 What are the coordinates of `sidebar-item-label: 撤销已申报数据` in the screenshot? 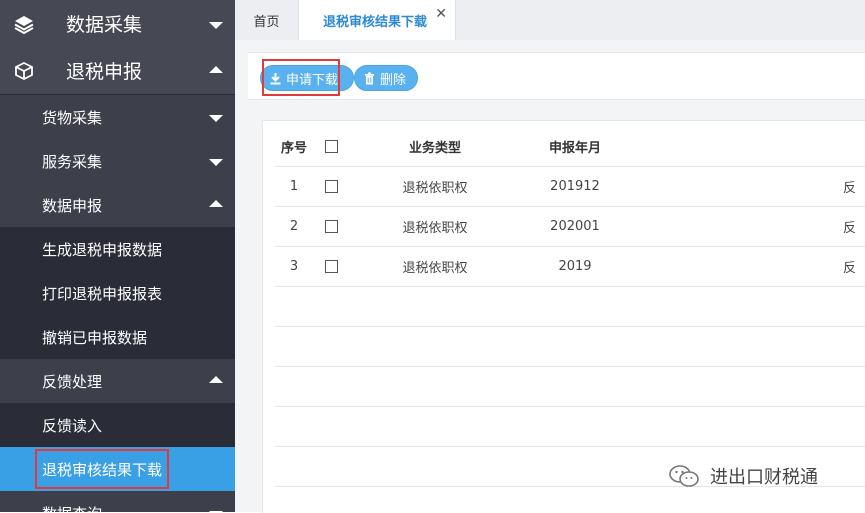 It's located at (95, 337).